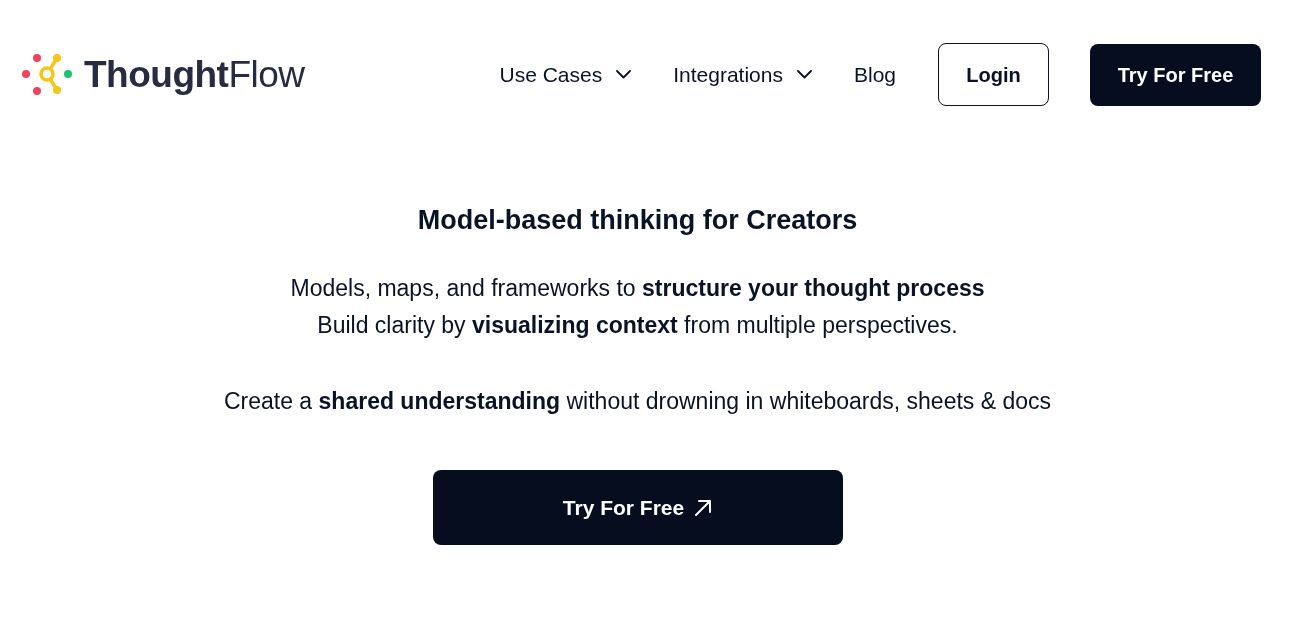 This screenshot has width=1315, height=635. I want to click on logo-icon, so click(47, 74).